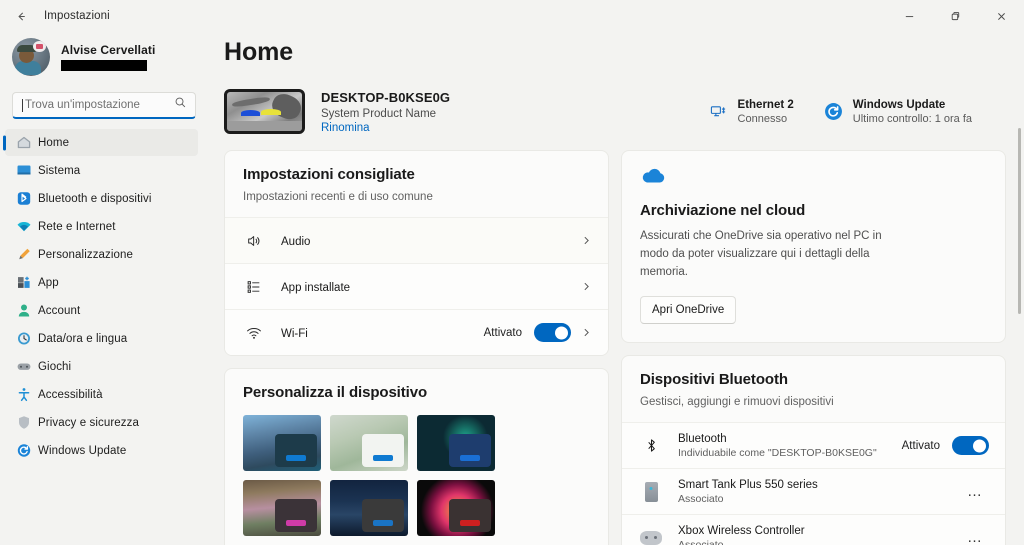 The width and height of the screenshot is (1024, 545). What do you see at coordinates (101, 170) in the screenshot?
I see `sidebar-item-sistema: Sistema` at bounding box center [101, 170].